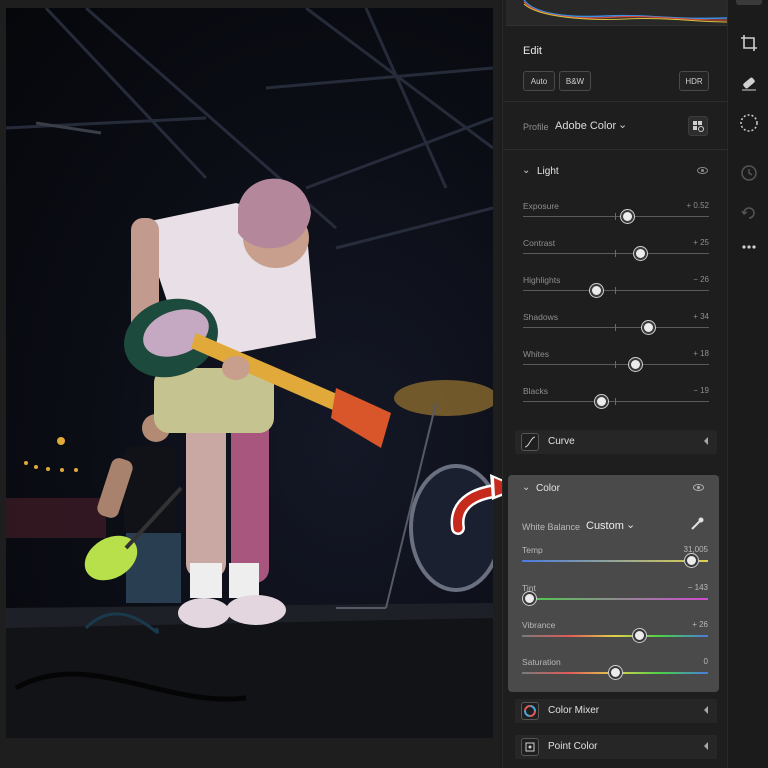  What do you see at coordinates (749, 247) in the screenshot?
I see `more-icon` at bounding box center [749, 247].